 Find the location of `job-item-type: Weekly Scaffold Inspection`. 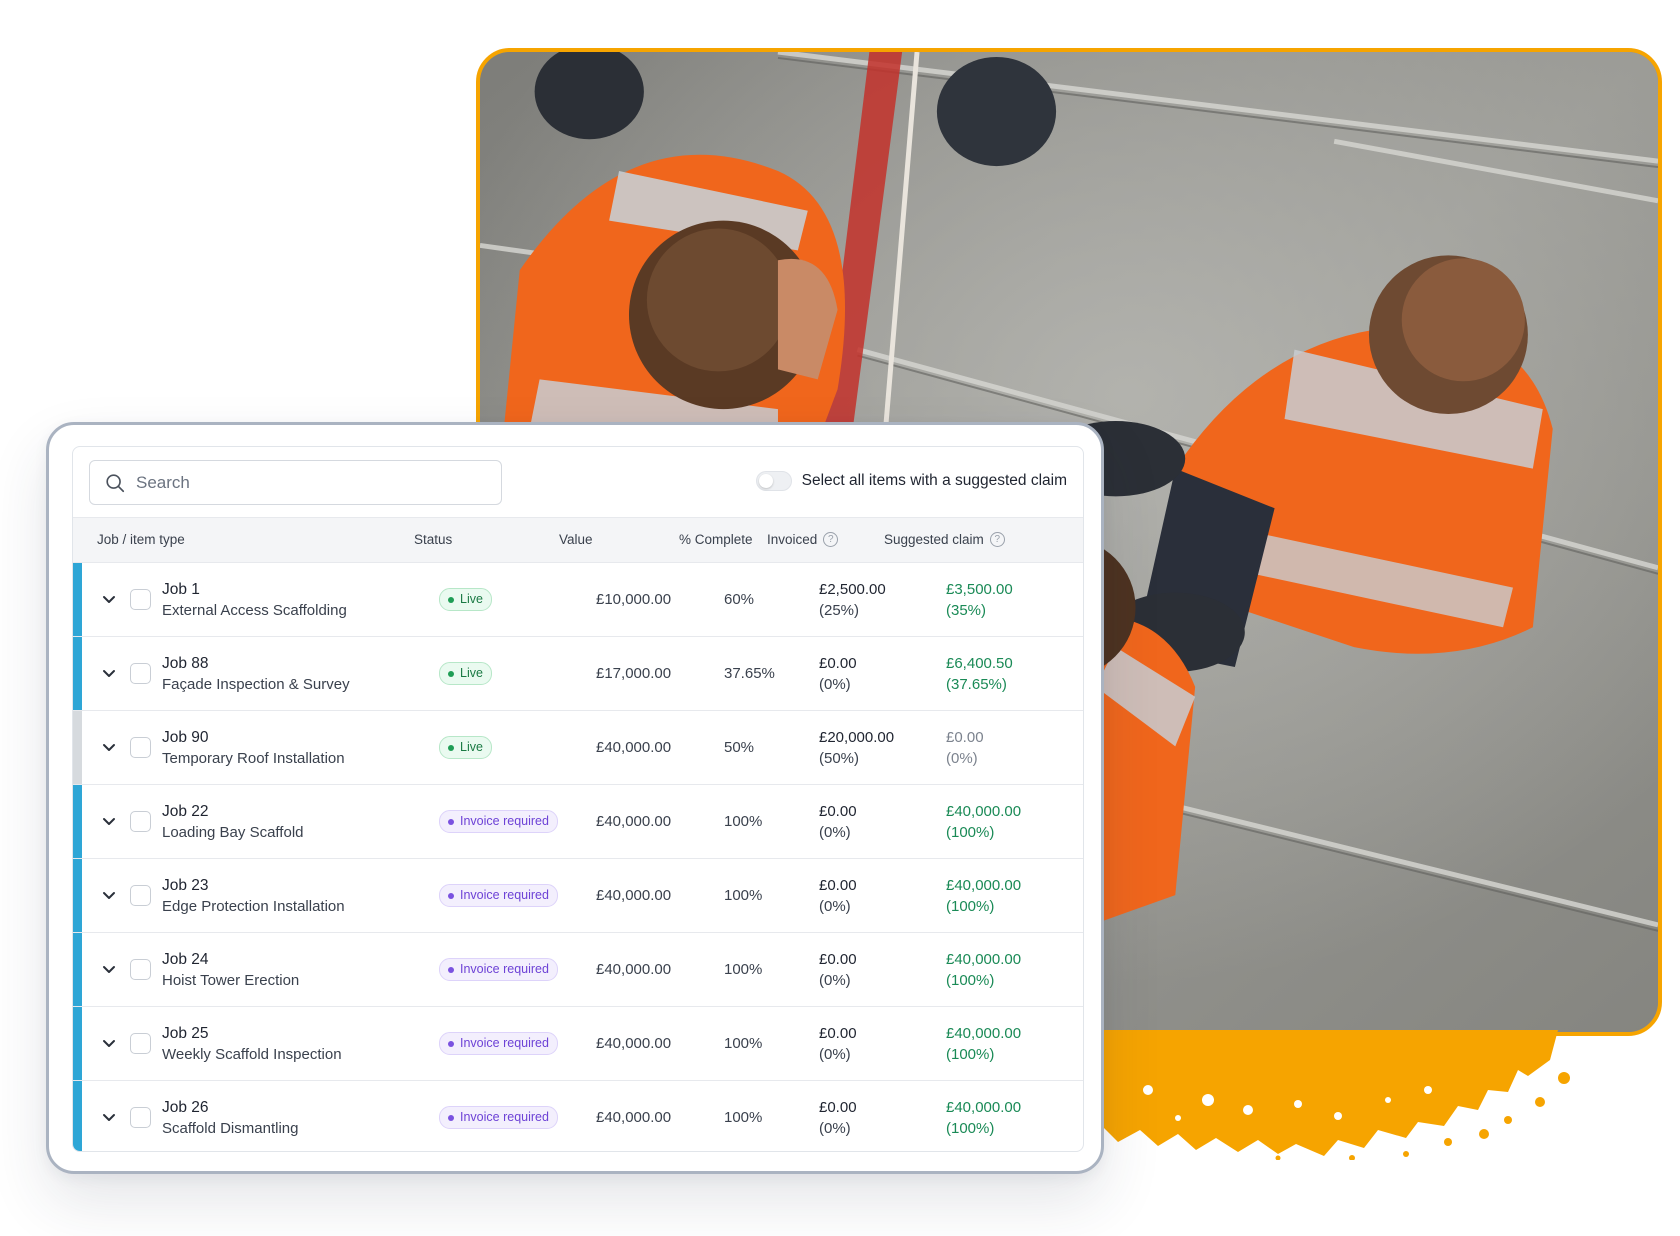

job-item-type: Weekly Scaffold Inspection is located at coordinates (252, 1054).